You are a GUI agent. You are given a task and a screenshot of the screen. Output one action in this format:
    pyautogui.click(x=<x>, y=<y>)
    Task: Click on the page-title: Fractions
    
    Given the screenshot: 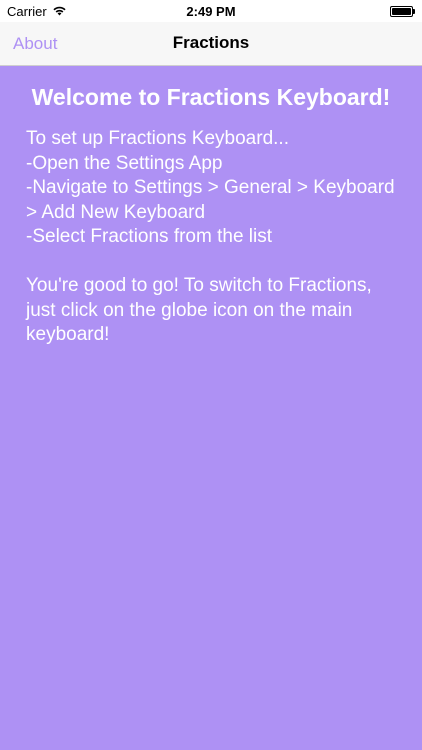 What is the action you would take?
    pyautogui.click(x=211, y=42)
    